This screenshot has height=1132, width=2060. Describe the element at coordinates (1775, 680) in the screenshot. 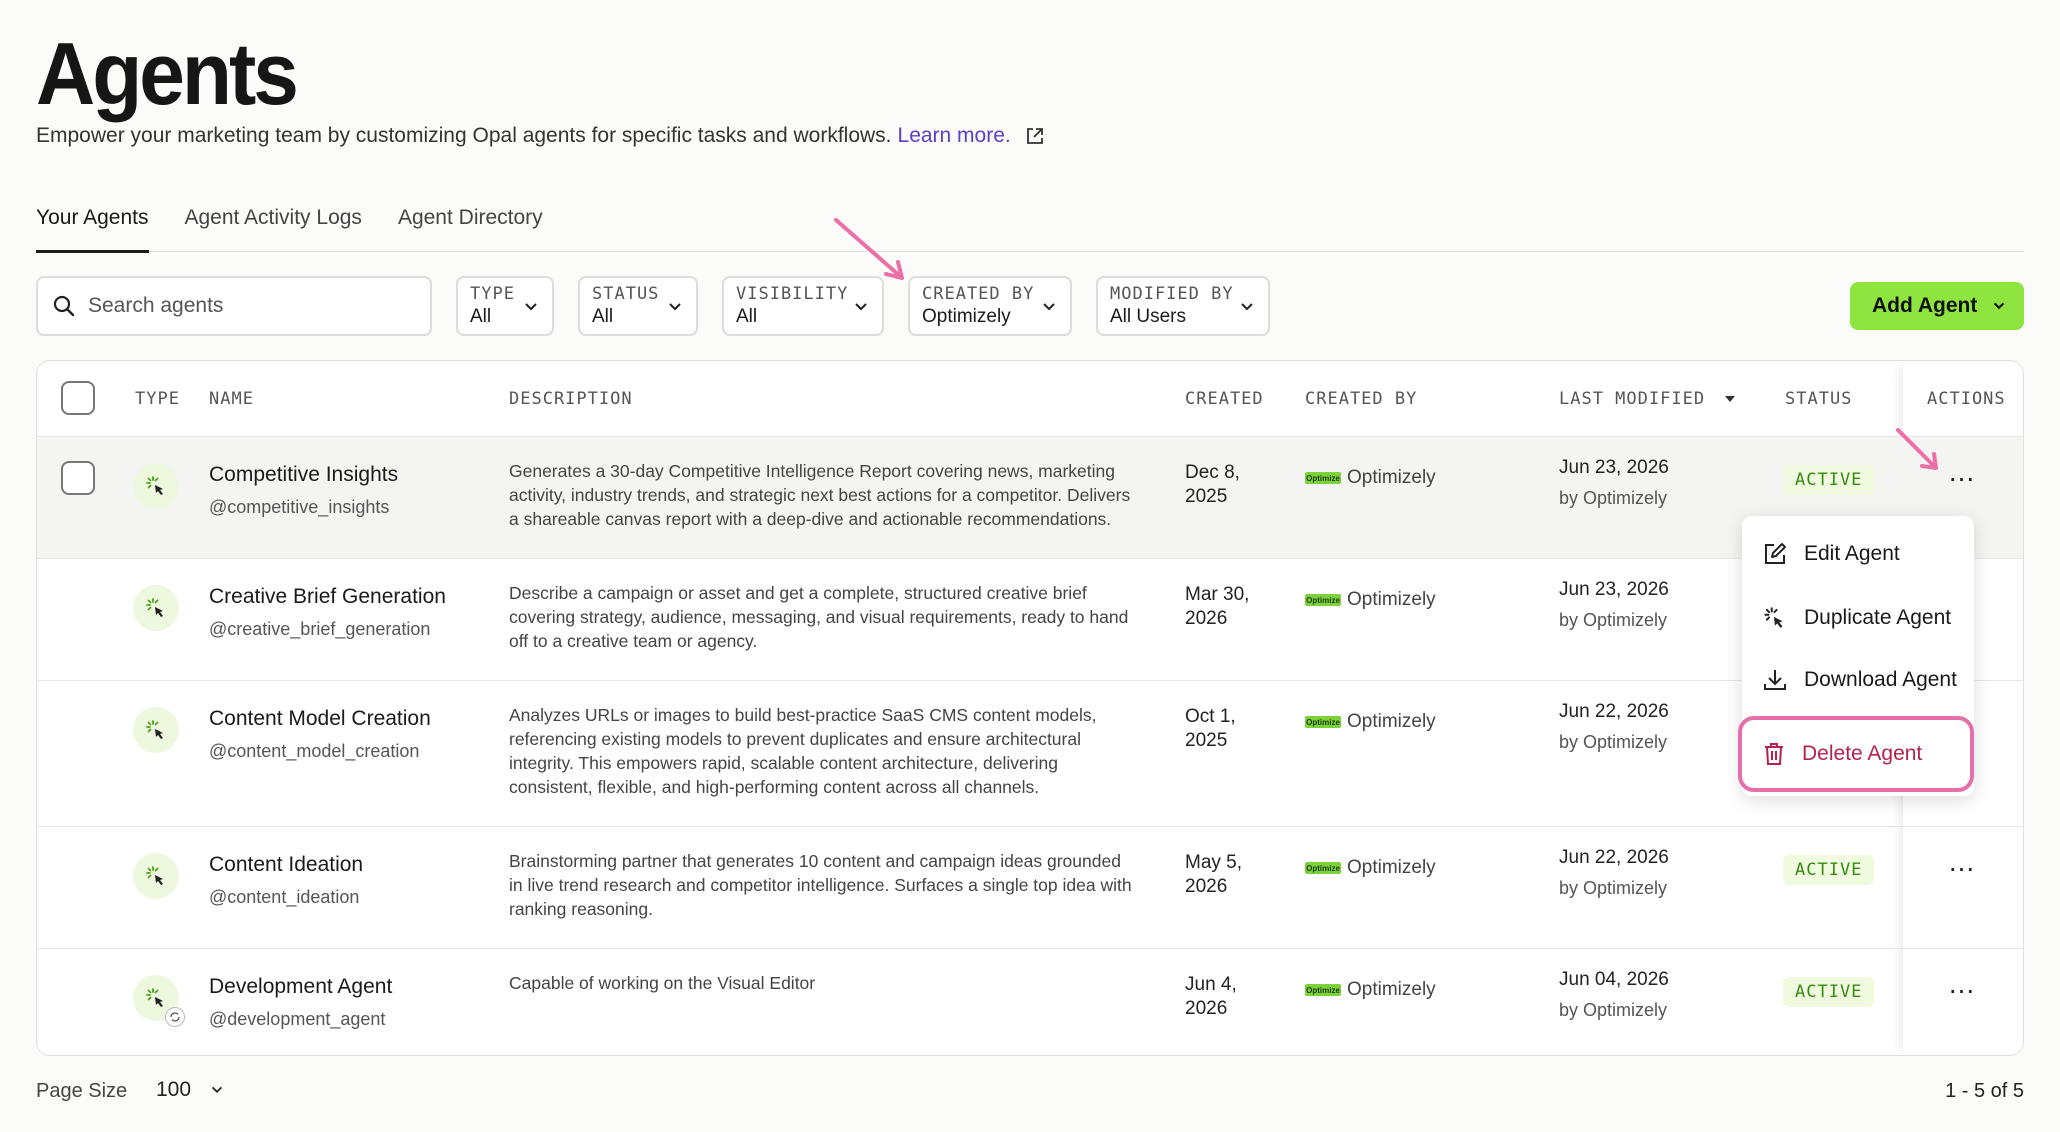

I see `download-icon` at that location.